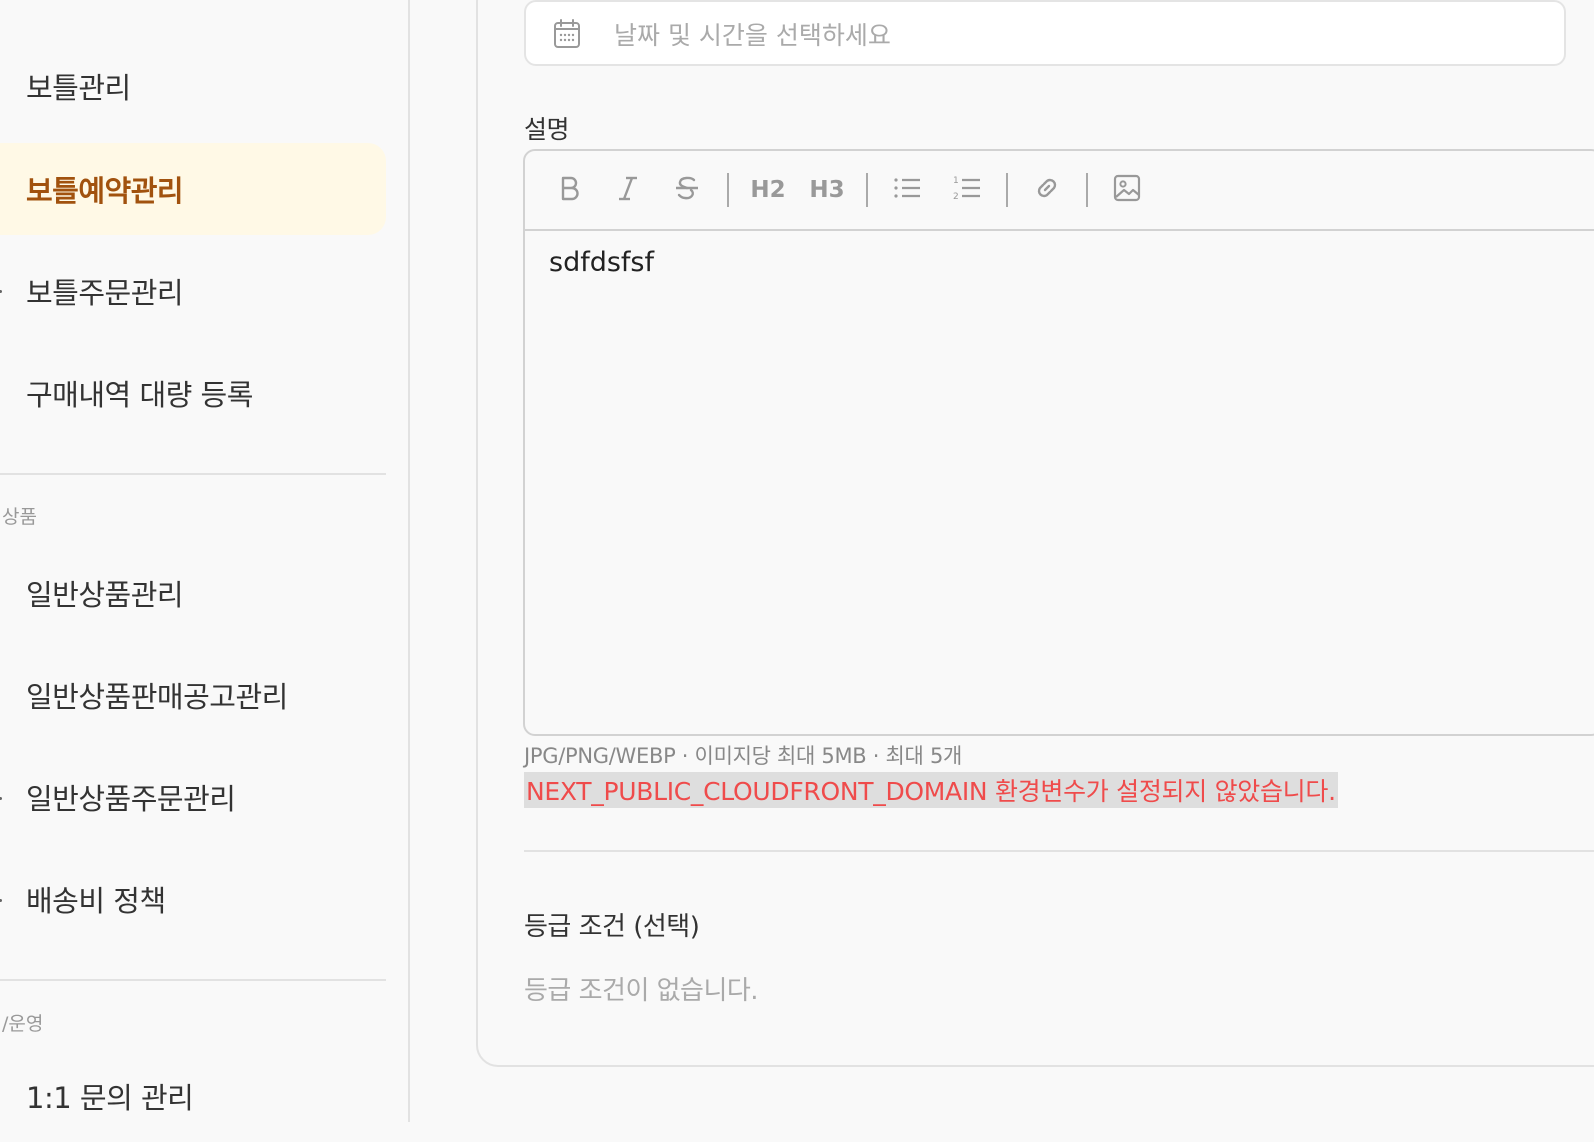  Describe the element at coordinates (1064, 35) in the screenshot. I see `datetime-input` at that location.